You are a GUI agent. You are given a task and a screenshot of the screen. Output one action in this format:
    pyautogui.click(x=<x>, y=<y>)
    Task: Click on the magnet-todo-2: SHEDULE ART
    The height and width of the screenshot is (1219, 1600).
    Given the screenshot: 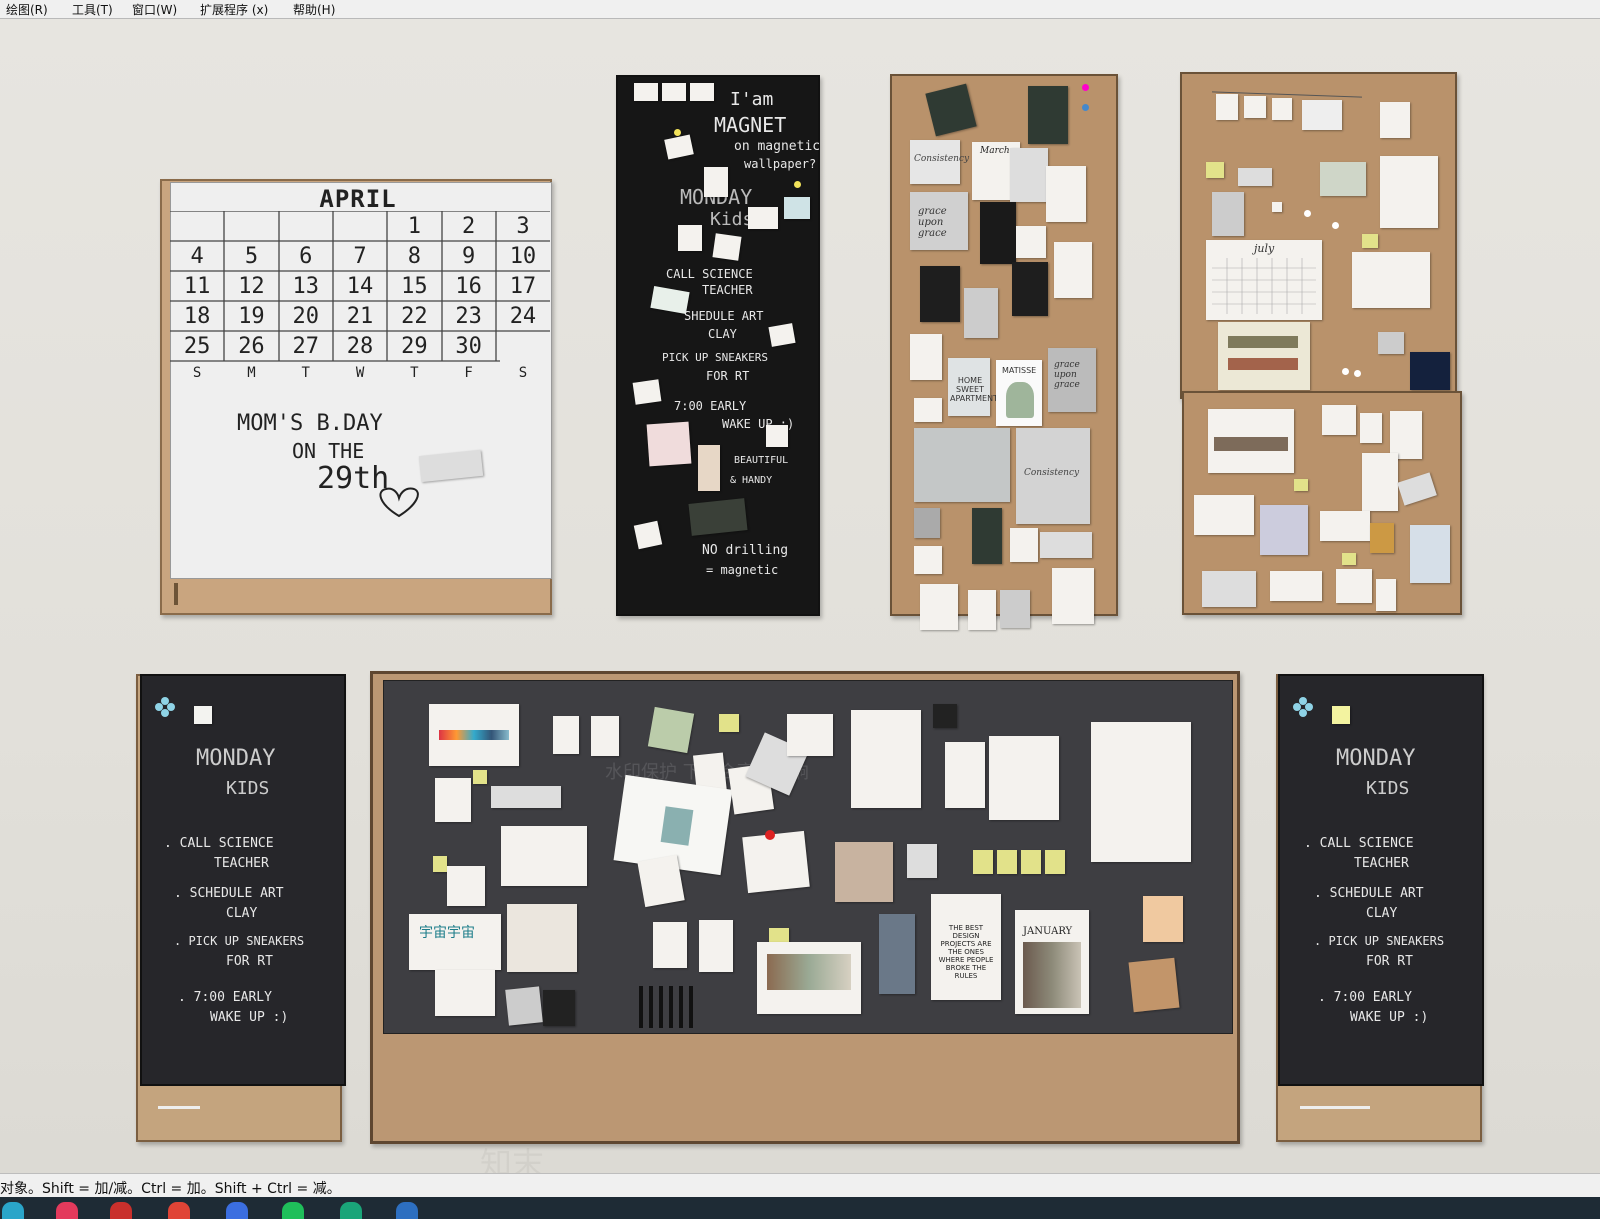 What is the action you would take?
    pyautogui.click(x=724, y=316)
    